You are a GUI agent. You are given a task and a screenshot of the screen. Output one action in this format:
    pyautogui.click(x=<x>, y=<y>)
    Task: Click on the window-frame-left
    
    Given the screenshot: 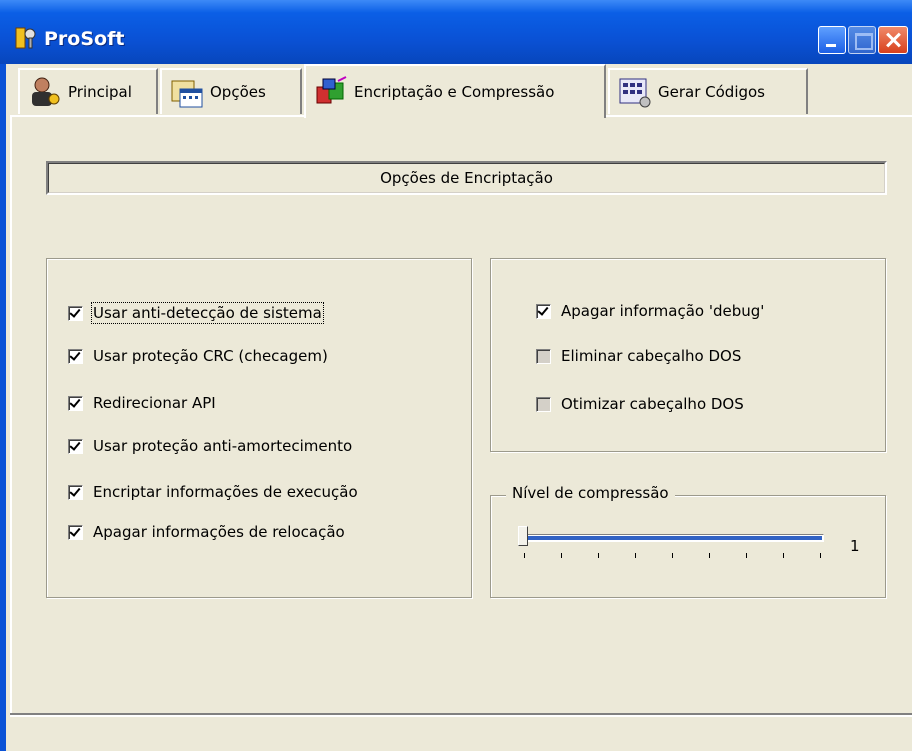 What is the action you would take?
    pyautogui.click(x=3, y=407)
    